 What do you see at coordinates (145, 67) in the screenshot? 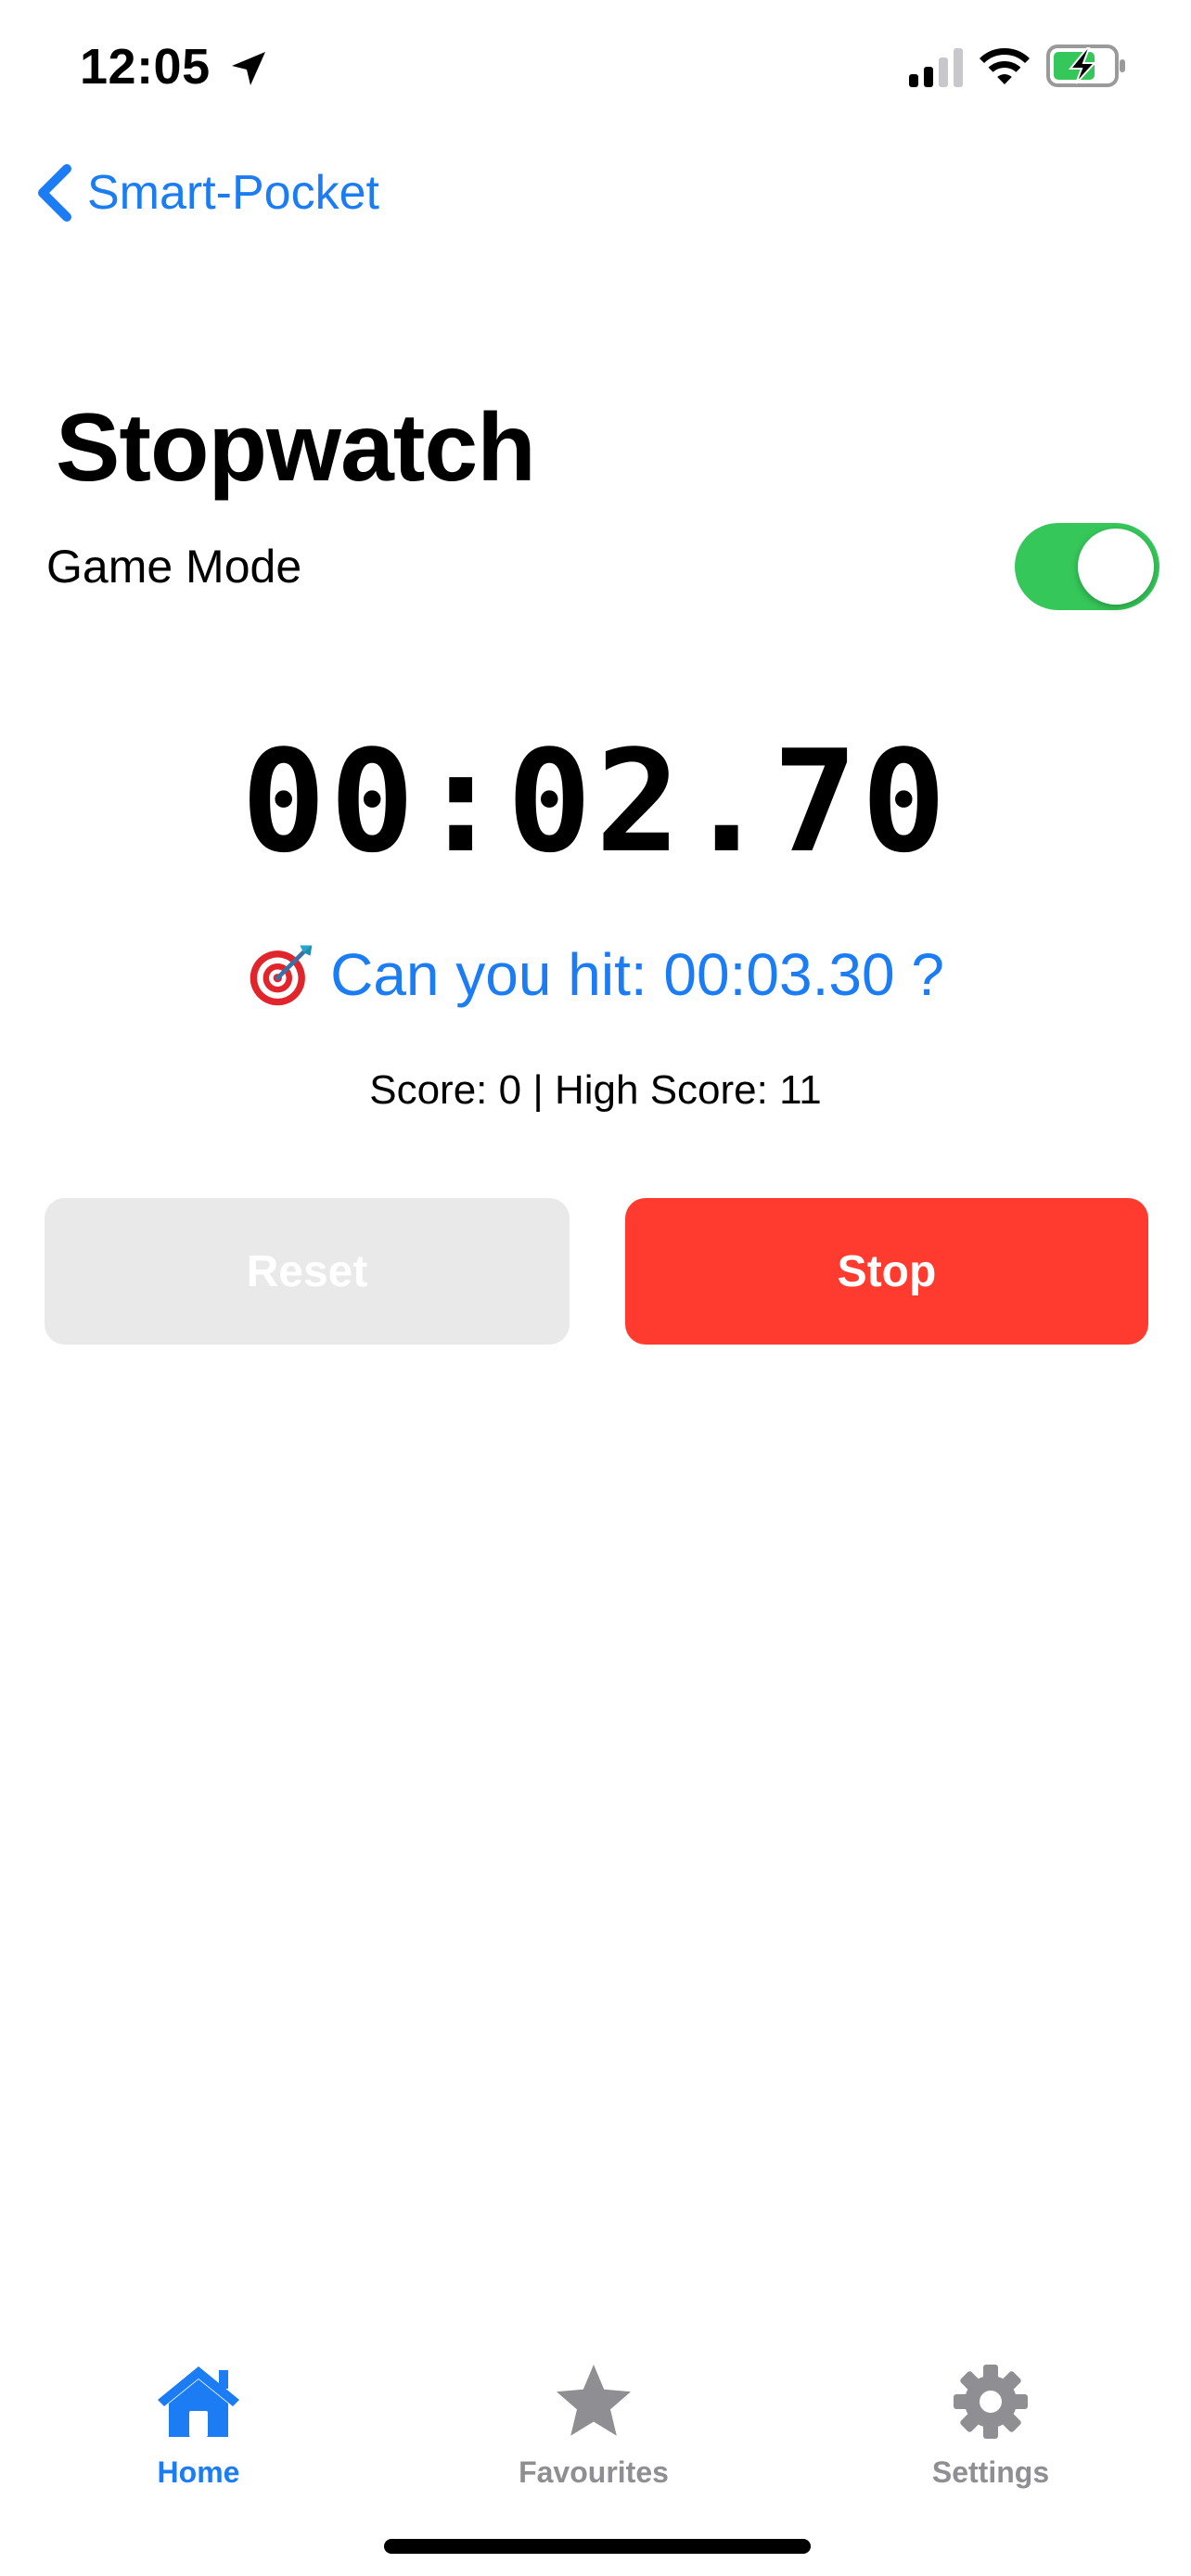
I see `status-time: 12:05` at bounding box center [145, 67].